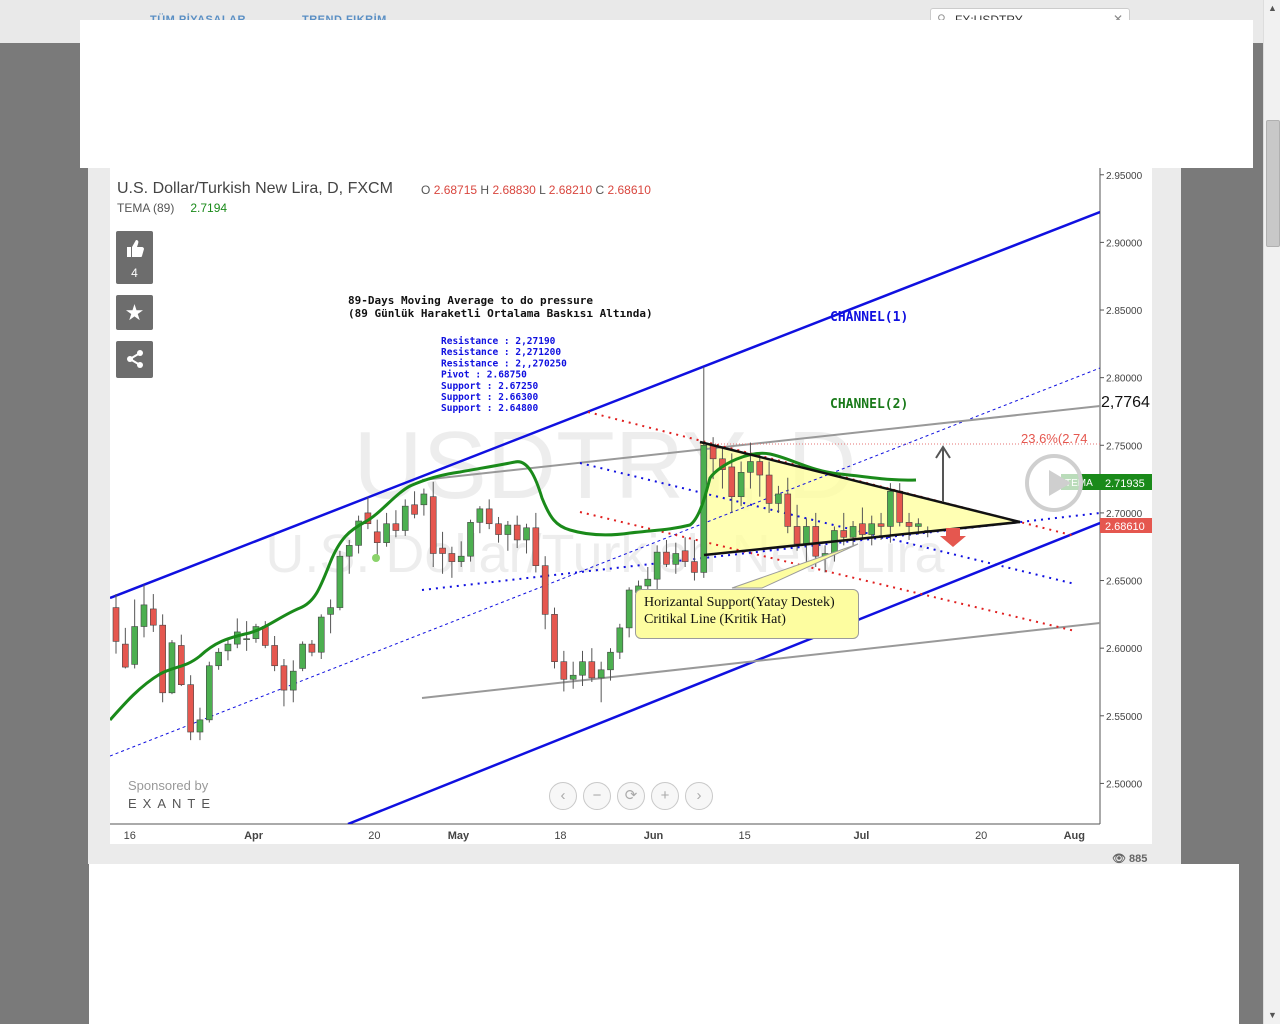 Image resolution: width=1280 pixels, height=1024 pixels. I want to click on price-tick-label: 2.65000, so click(1124, 582).